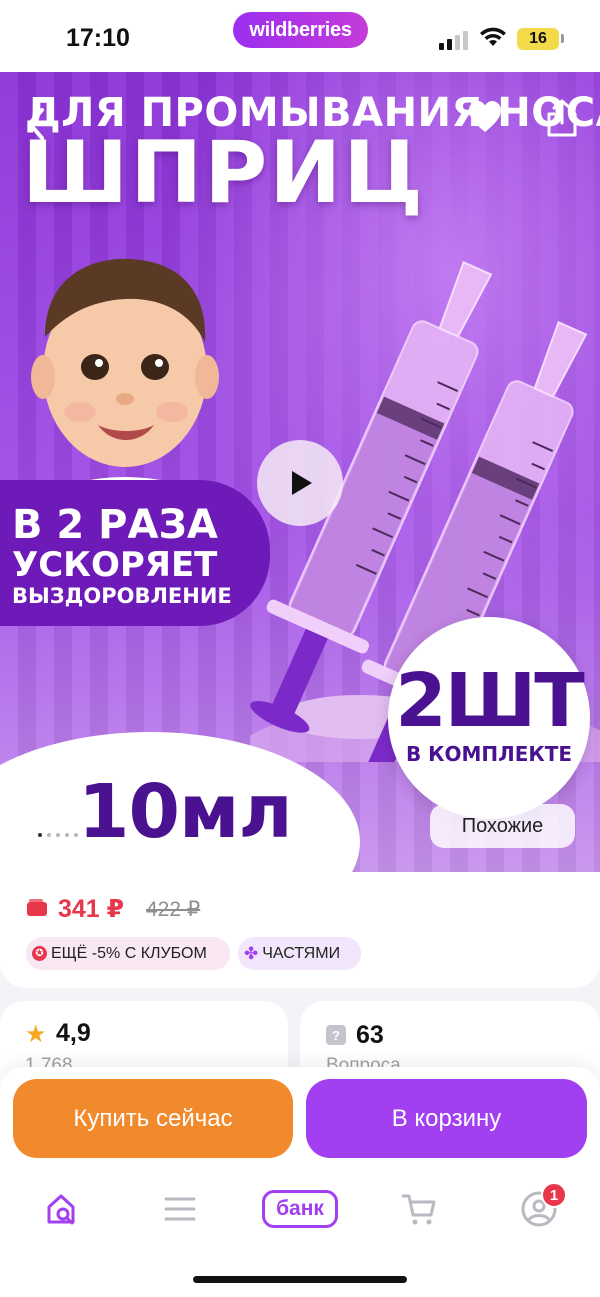  Describe the element at coordinates (251, 953) in the screenshot. I see `clover-icon: ✤` at that location.